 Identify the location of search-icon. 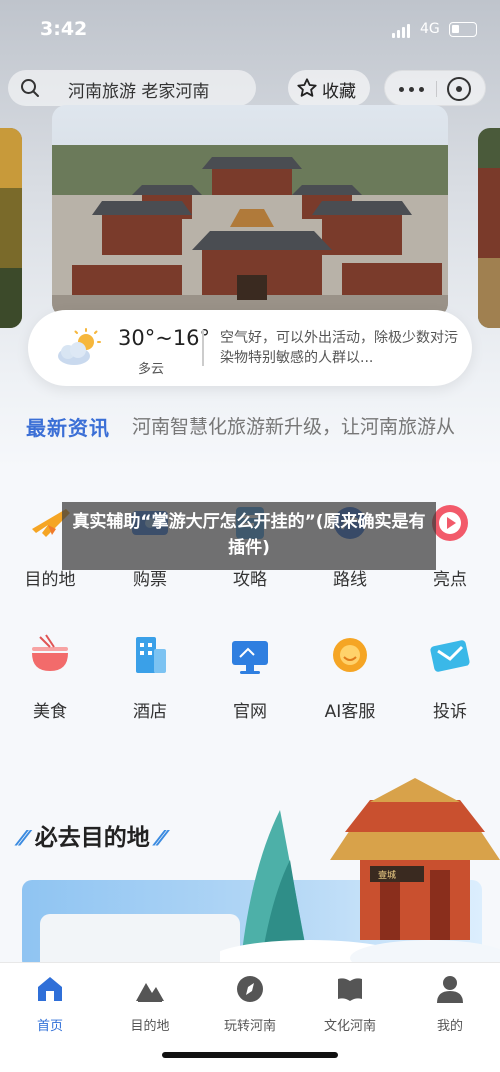
(30, 88).